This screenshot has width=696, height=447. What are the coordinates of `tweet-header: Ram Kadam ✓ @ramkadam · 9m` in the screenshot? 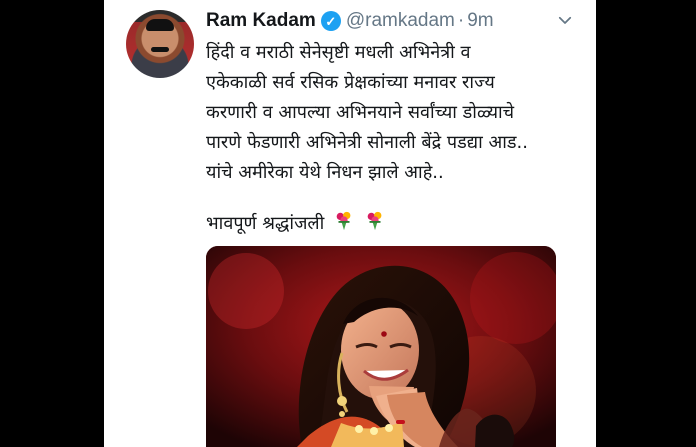 It's located at (350, 21).